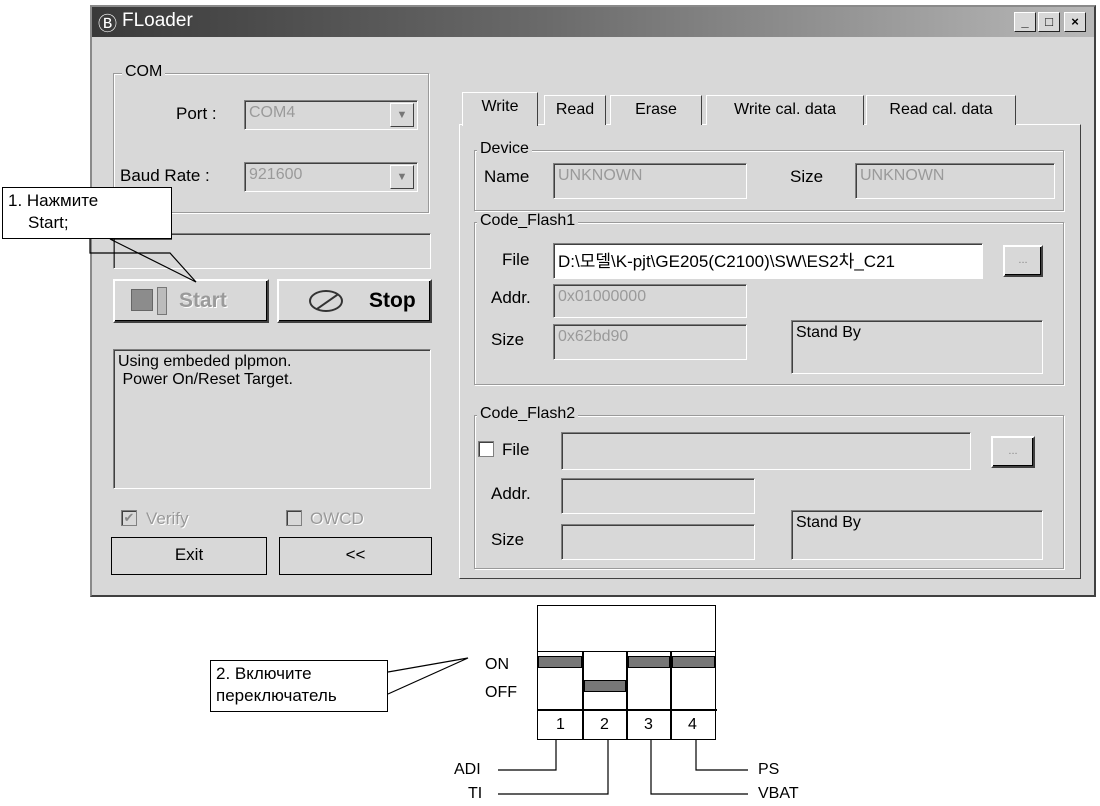 This screenshot has width=1100, height=806. Describe the element at coordinates (623, 767) in the screenshot. I see `dip-signal-lines` at that location.